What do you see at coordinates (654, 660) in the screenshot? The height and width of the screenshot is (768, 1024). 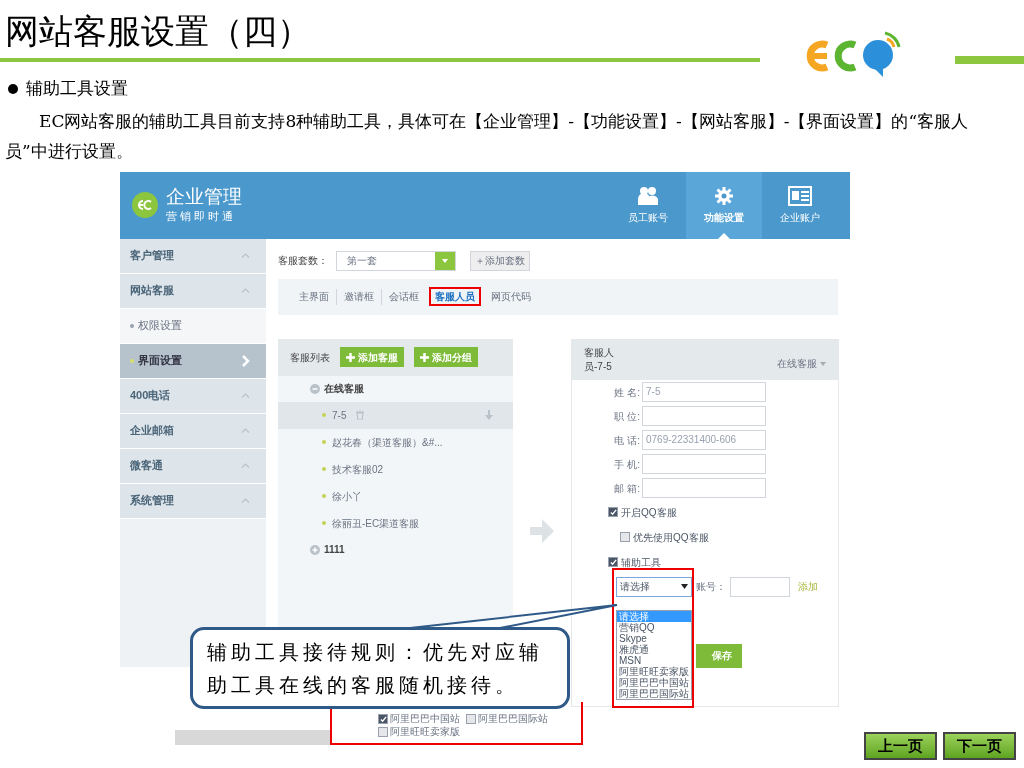 I see `dropdown-option: MSN` at bounding box center [654, 660].